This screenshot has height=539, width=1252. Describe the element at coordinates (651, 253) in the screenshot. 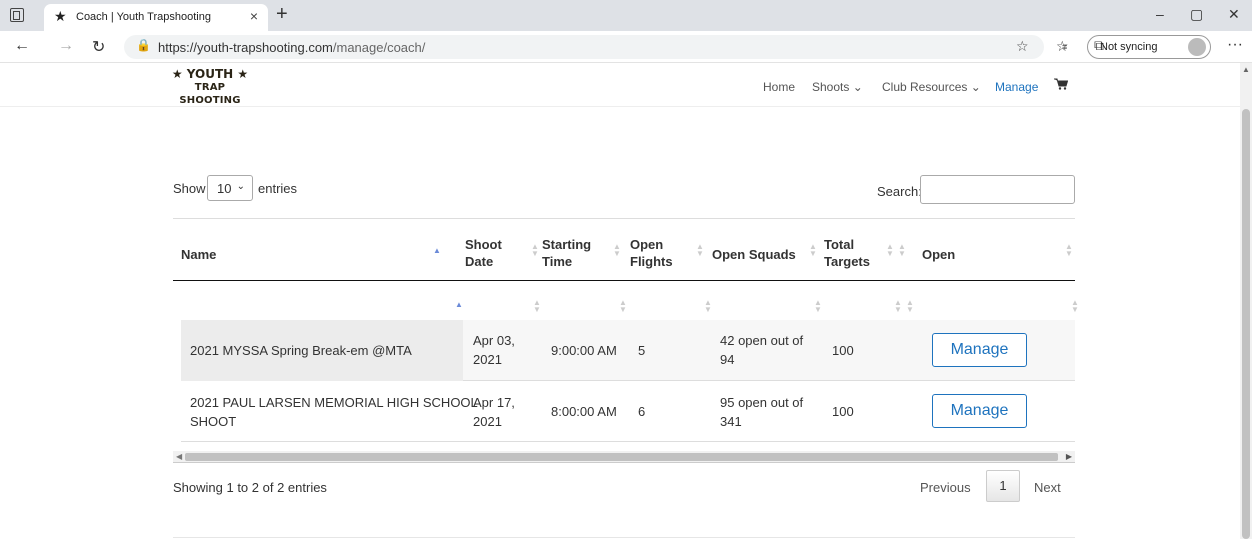

I see `th-open-flights: Open Flights` at that location.